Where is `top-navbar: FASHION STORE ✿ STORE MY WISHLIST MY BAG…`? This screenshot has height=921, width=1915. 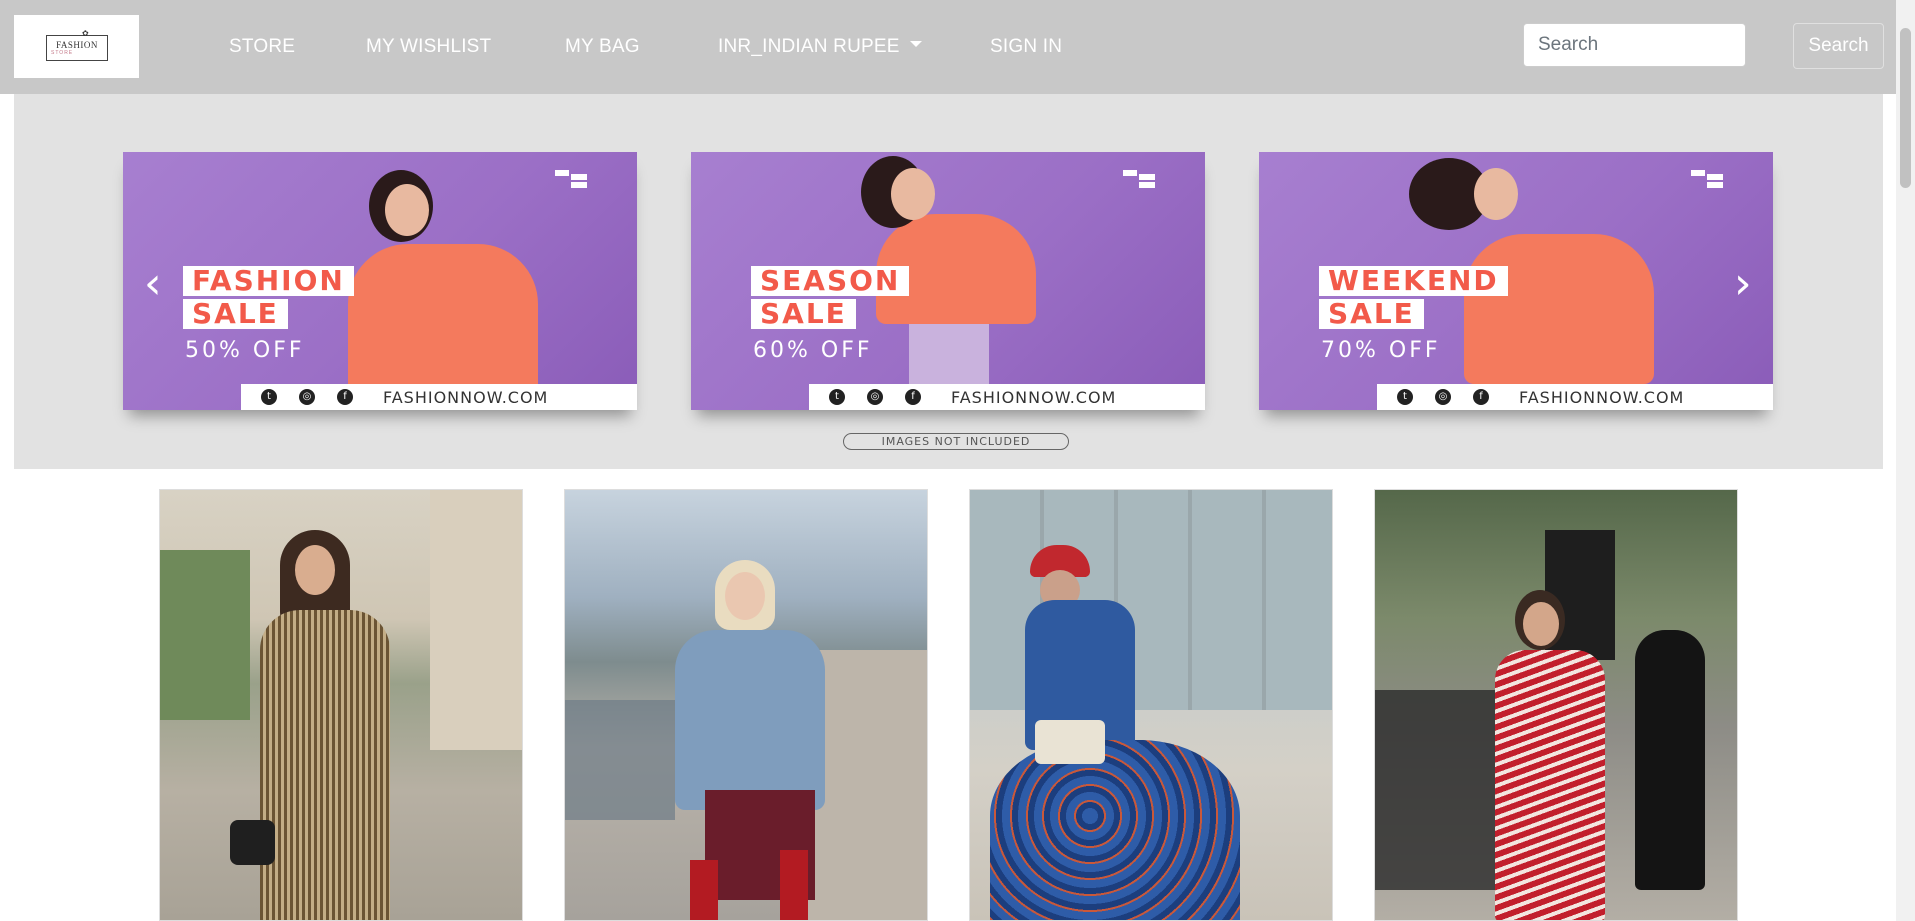
top-navbar: FASHION STORE ✿ STORE MY WISHLIST MY BAG… is located at coordinates (948, 47).